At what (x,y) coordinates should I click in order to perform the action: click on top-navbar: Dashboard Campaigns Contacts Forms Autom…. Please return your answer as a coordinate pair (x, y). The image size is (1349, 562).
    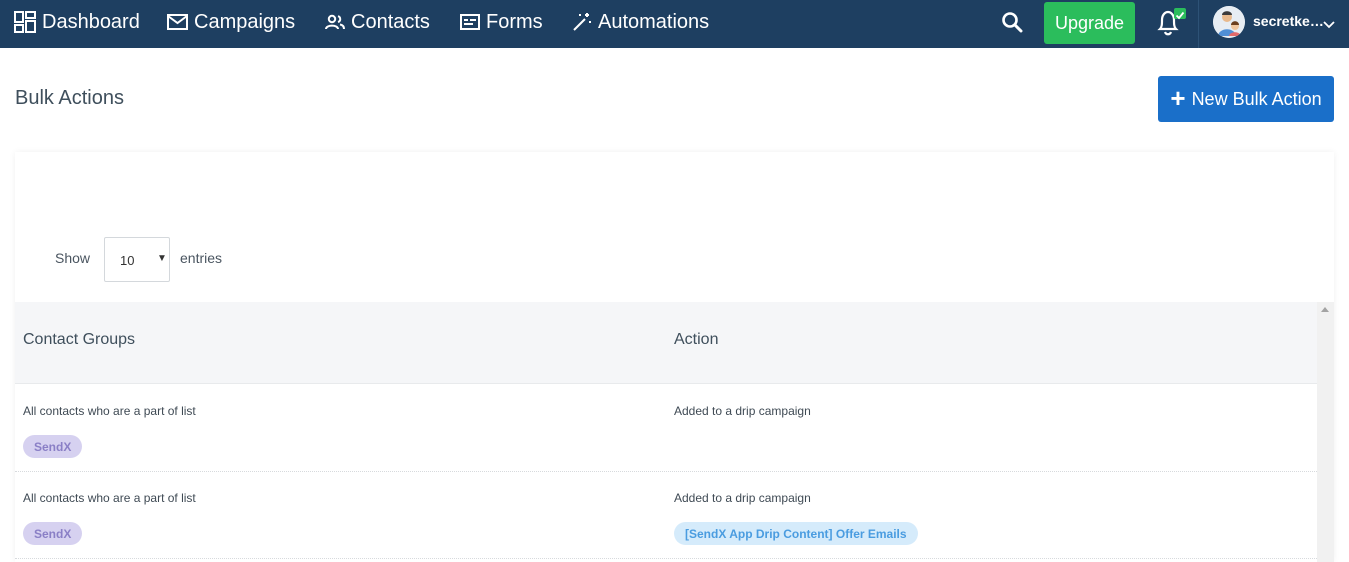
    Looking at the image, I should click on (674, 24).